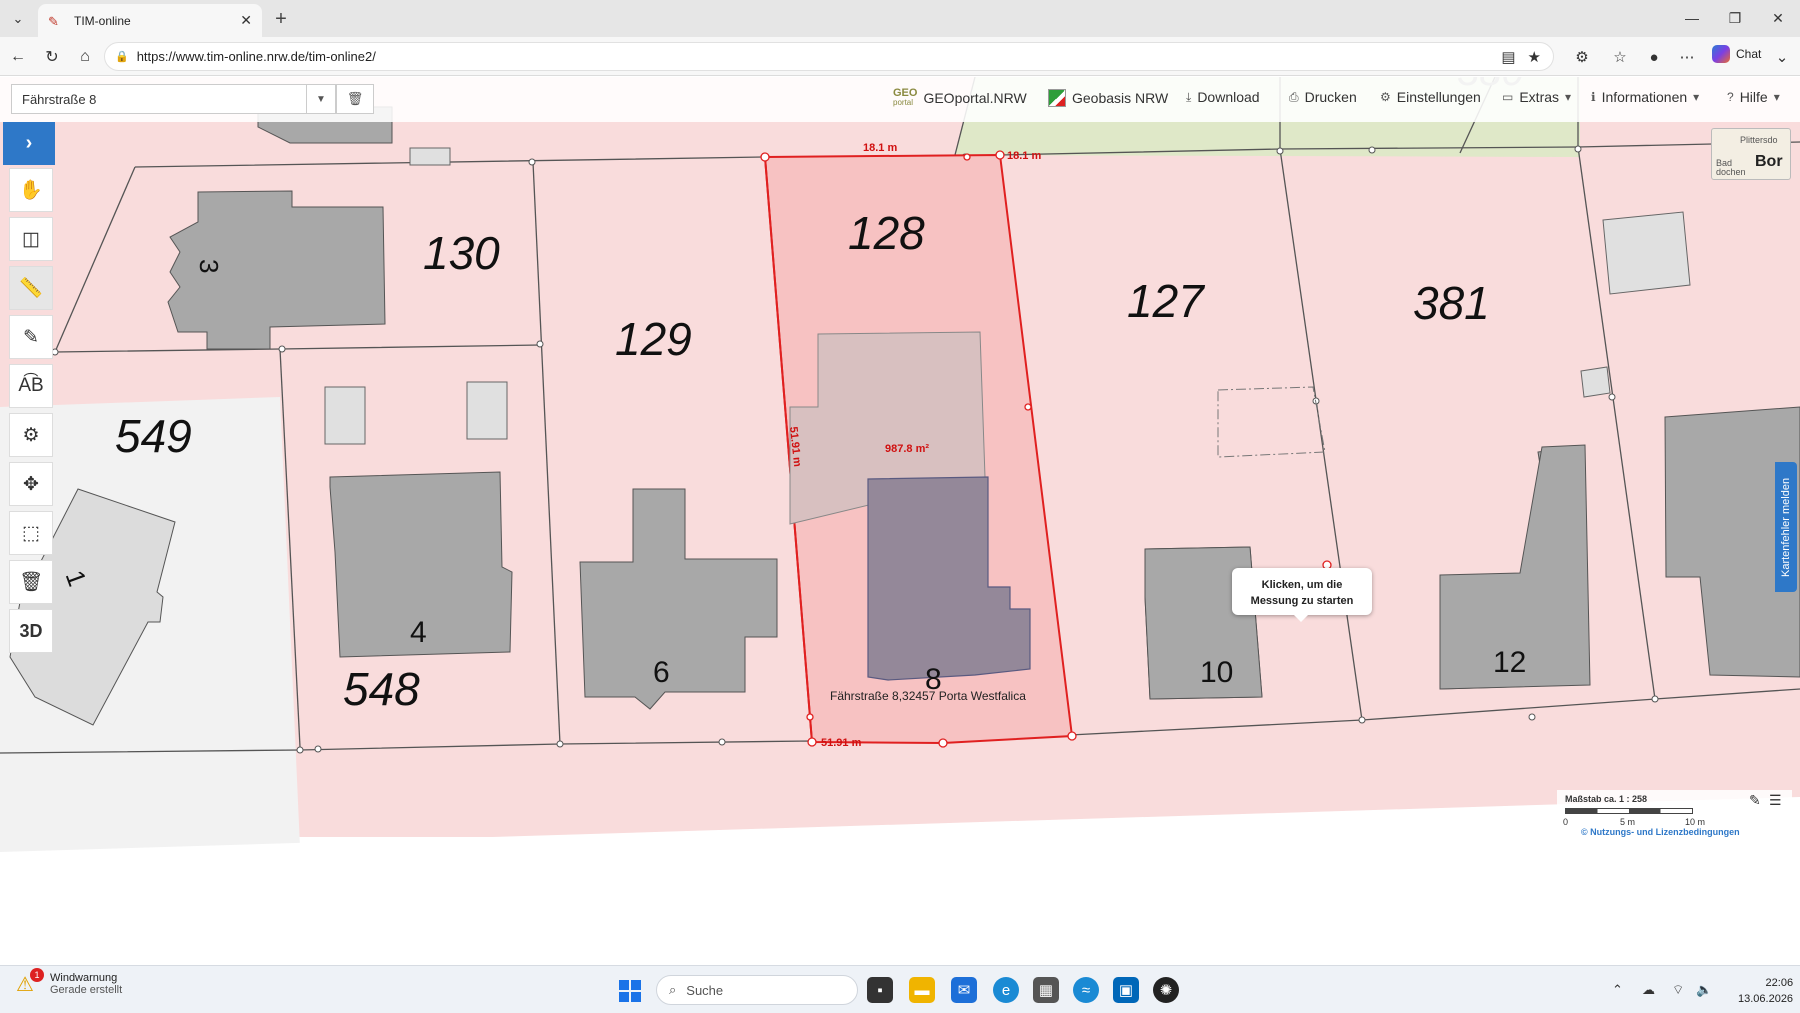 The height and width of the screenshot is (1013, 1800). What do you see at coordinates (122, 57) in the screenshot?
I see `lock-icon: 🔒` at bounding box center [122, 57].